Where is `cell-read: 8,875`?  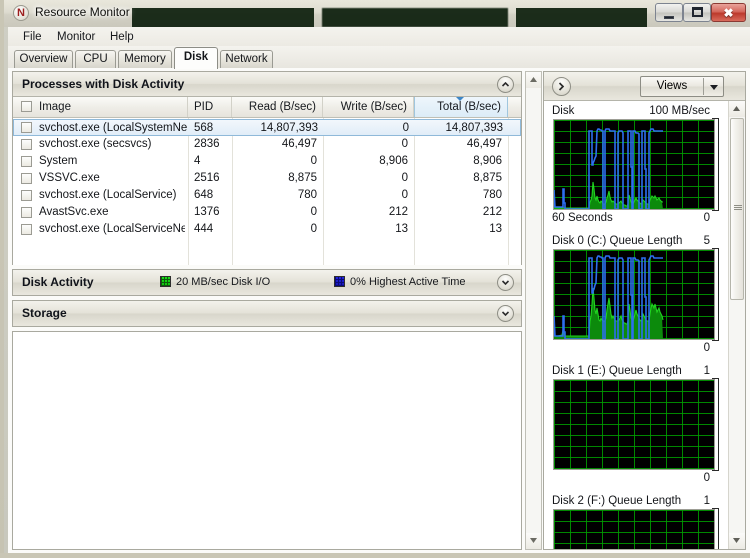 cell-read: 8,875 is located at coordinates (302, 178).